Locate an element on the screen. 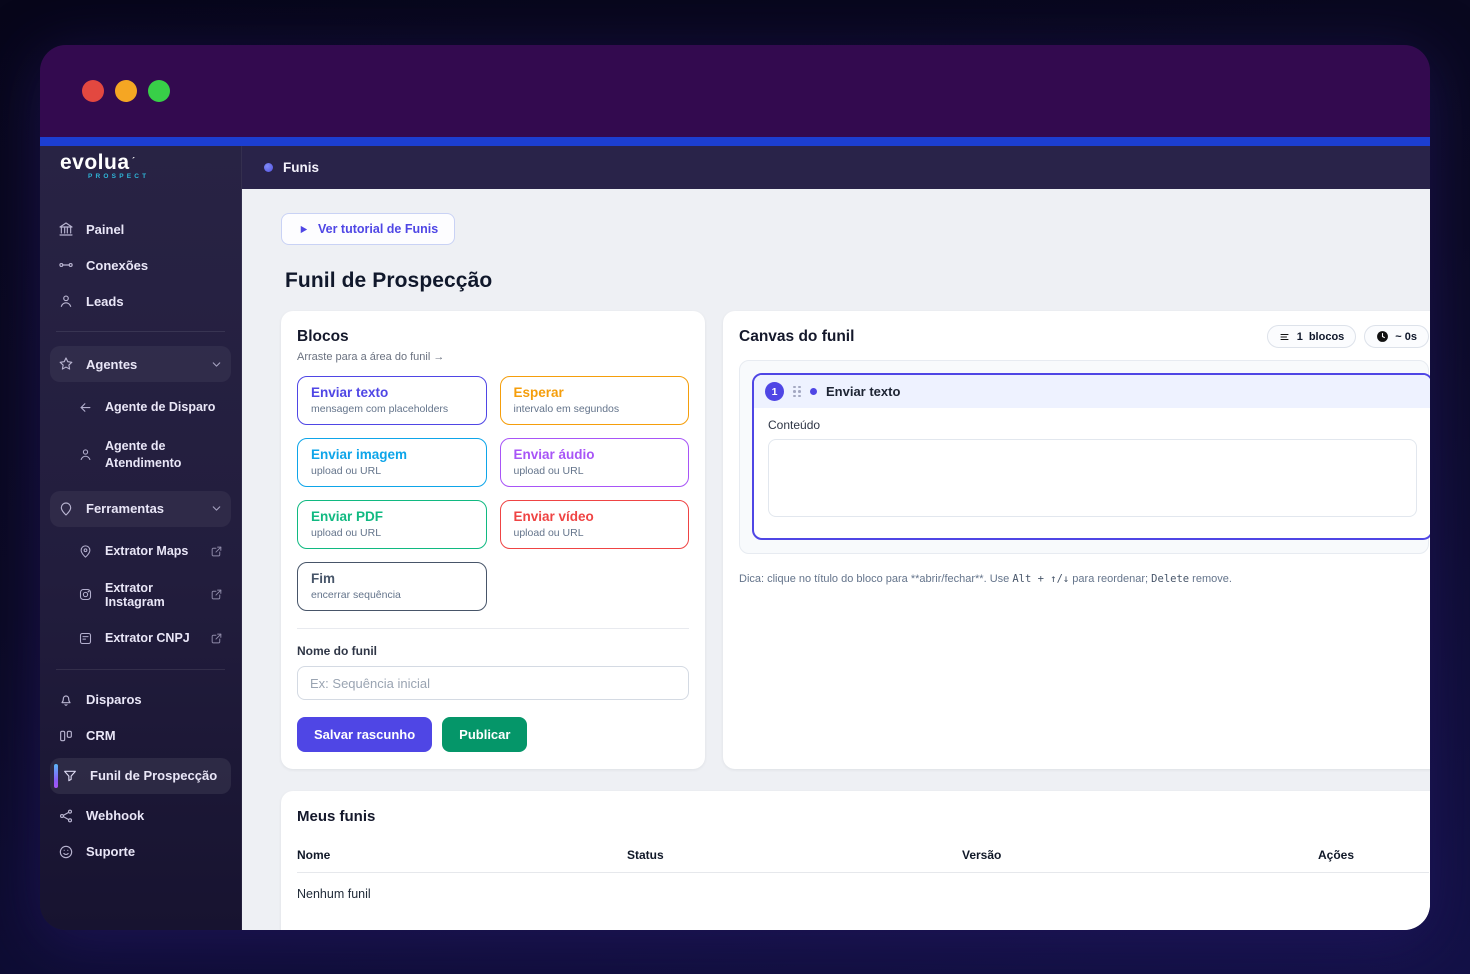  my-funnels-title: Meus funis is located at coordinates (336, 816).